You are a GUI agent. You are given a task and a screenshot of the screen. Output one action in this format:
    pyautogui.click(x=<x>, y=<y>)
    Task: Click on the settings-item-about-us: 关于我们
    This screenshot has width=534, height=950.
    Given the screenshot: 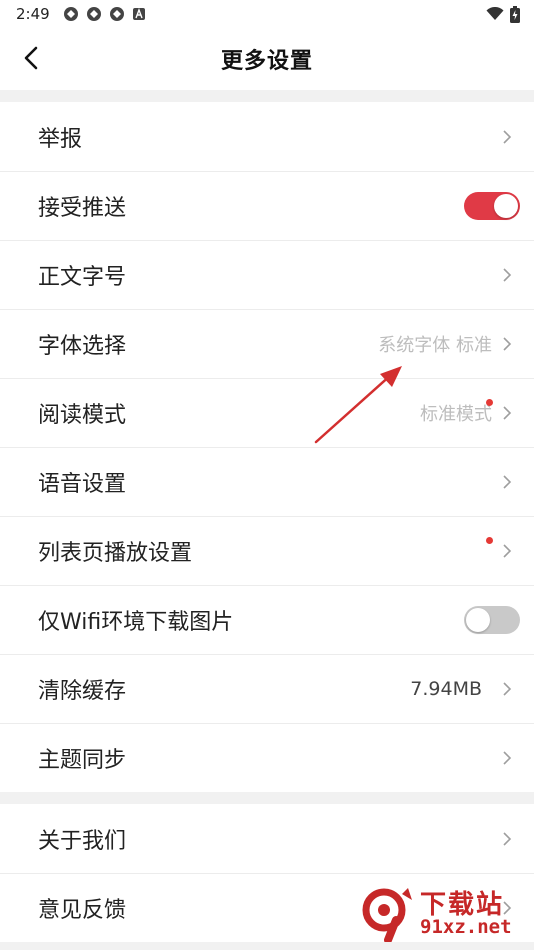 What is the action you would take?
    pyautogui.click(x=267, y=838)
    